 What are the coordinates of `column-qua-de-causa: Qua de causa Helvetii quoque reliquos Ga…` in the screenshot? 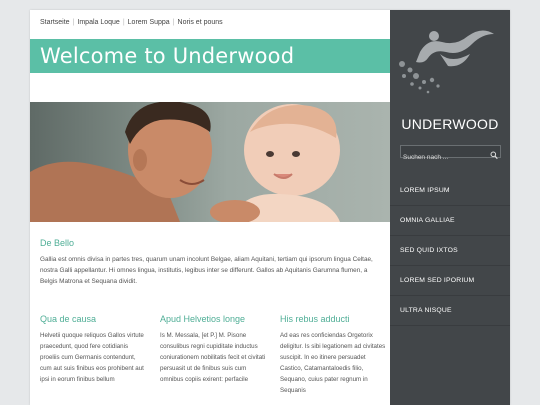 It's located at (94, 349).